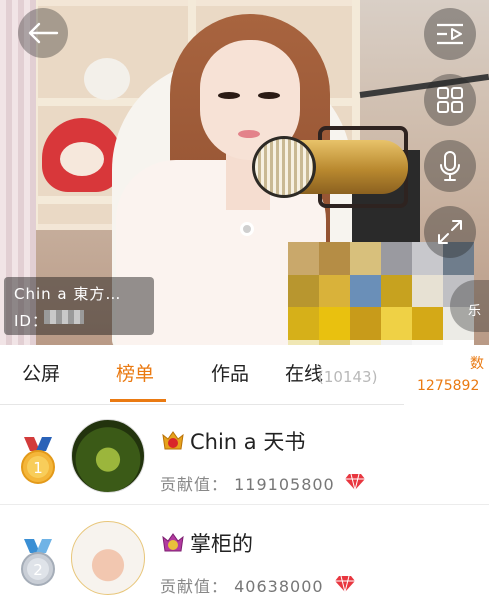 The width and height of the screenshot is (489, 598). What do you see at coordinates (475, 311) in the screenshot?
I see `side-partial-text: 乐` at bounding box center [475, 311].